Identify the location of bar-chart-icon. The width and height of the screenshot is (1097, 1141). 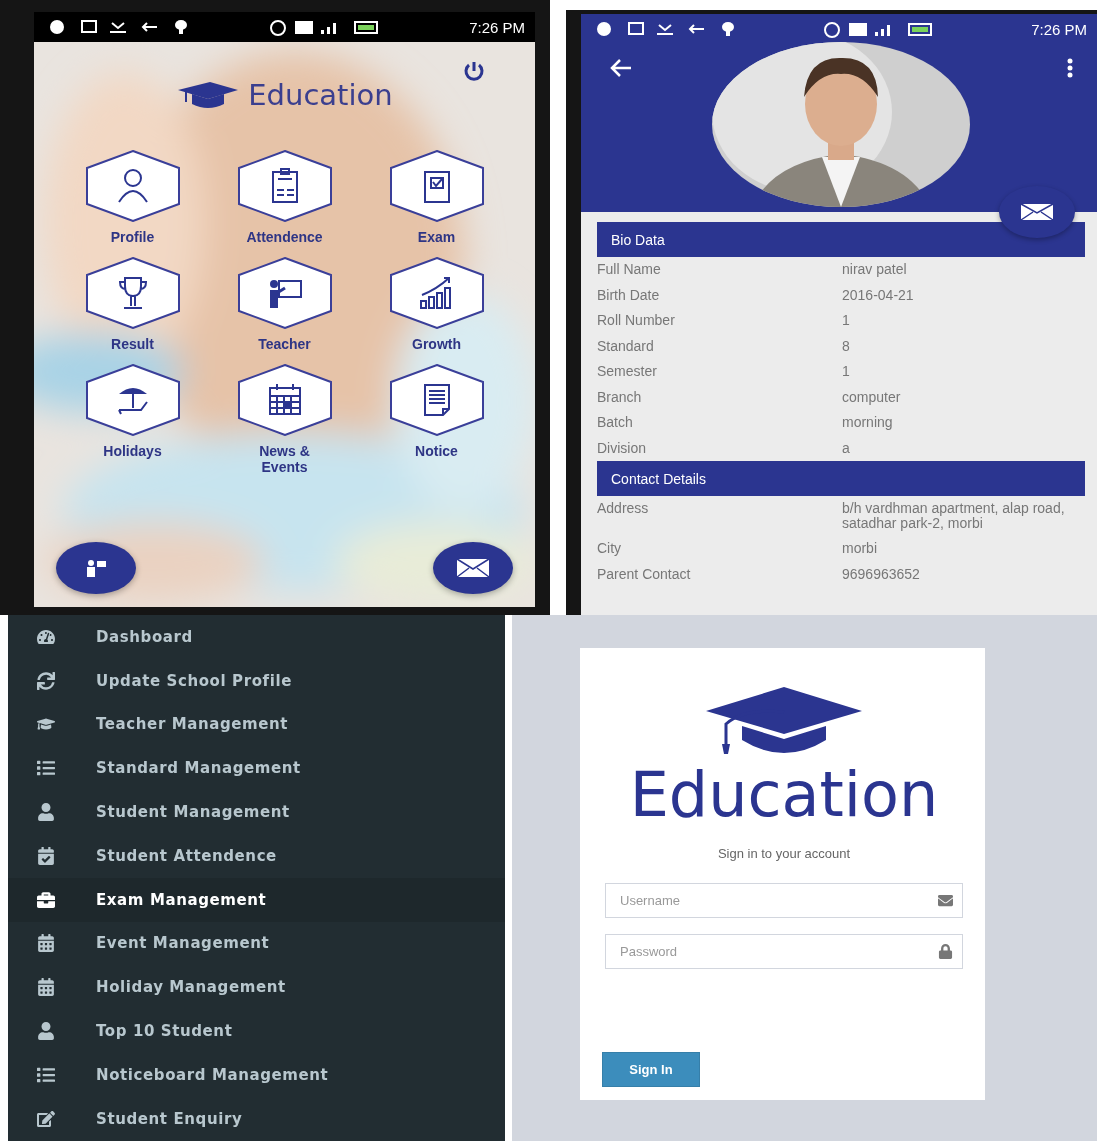
(436, 293).